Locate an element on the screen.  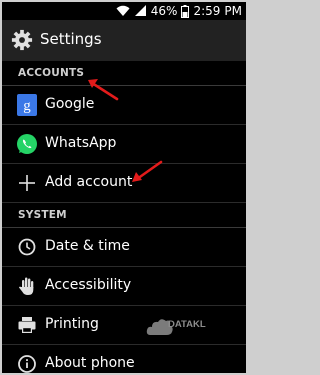
list-item-date-time: Date & time is located at coordinates (124, 247).